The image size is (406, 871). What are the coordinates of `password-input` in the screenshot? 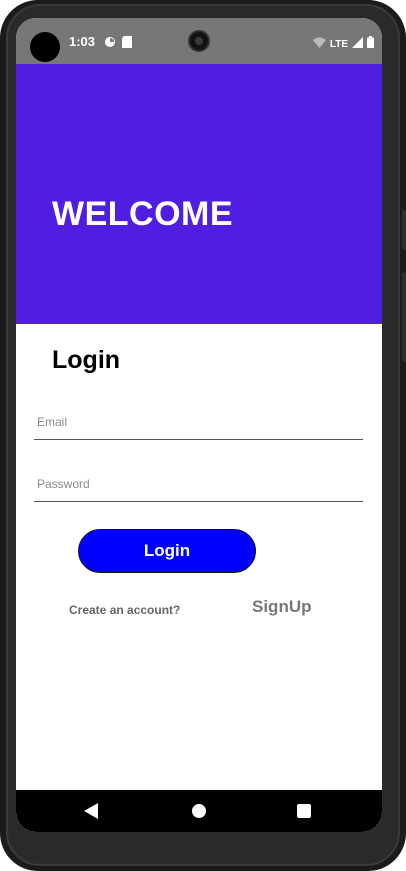 It's located at (198, 483).